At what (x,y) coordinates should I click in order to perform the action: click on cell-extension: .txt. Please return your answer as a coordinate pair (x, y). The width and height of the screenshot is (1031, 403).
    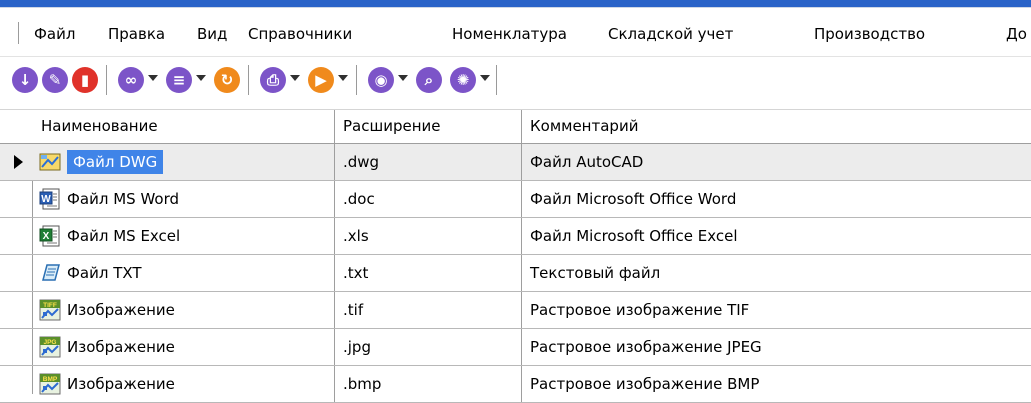
    Looking at the image, I should click on (428, 273).